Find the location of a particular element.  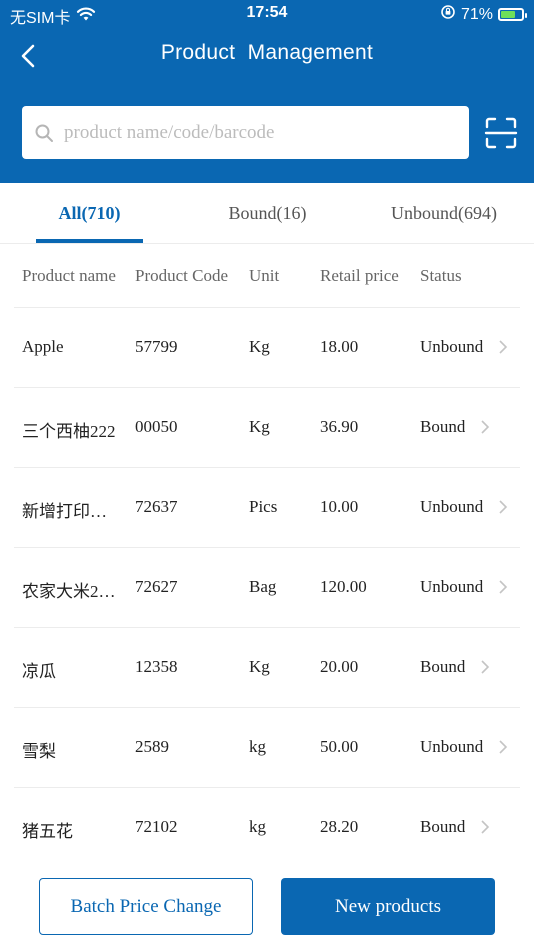

scan-icon is located at coordinates (501, 133).